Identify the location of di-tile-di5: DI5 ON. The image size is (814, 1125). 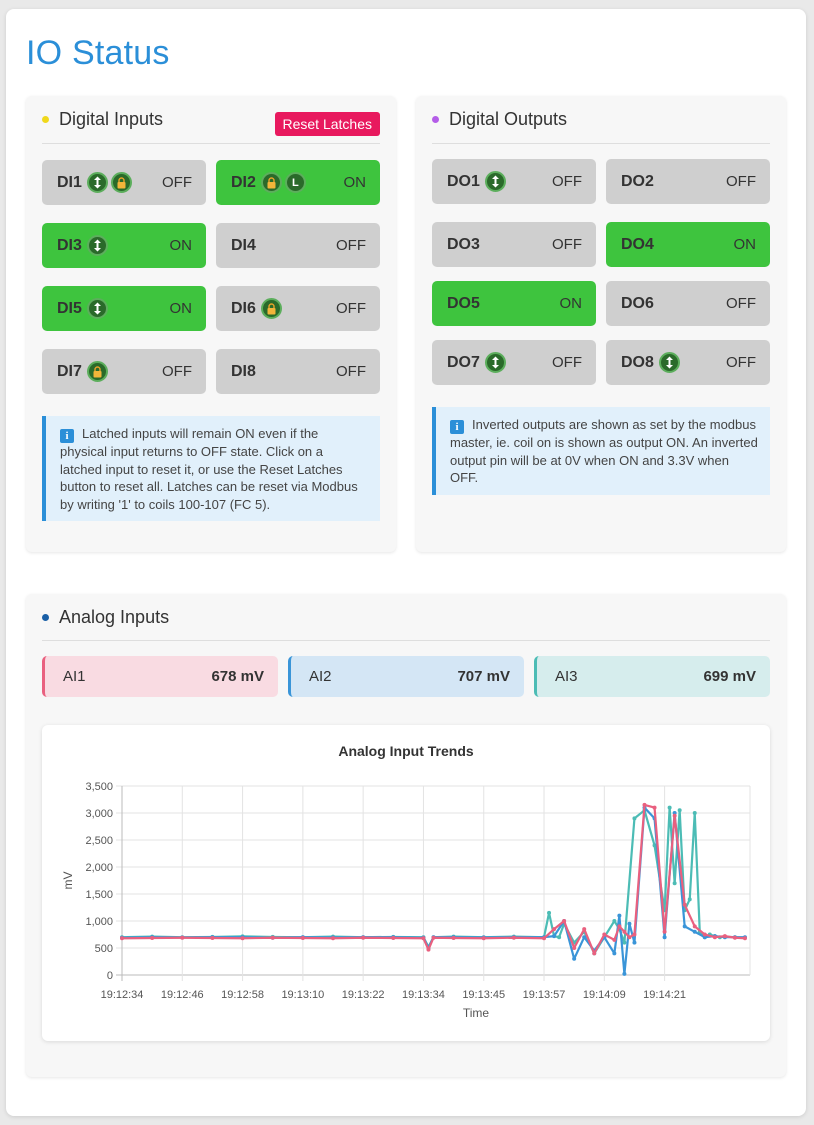
(124, 308).